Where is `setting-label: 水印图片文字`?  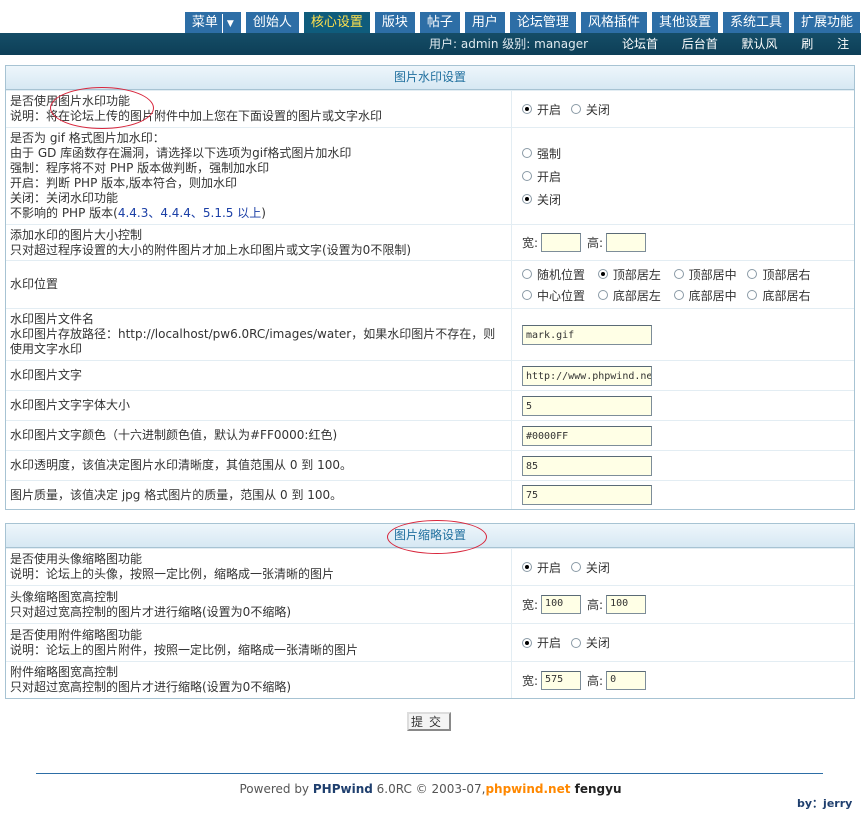 setting-label: 水印图片文字 is located at coordinates (46, 375).